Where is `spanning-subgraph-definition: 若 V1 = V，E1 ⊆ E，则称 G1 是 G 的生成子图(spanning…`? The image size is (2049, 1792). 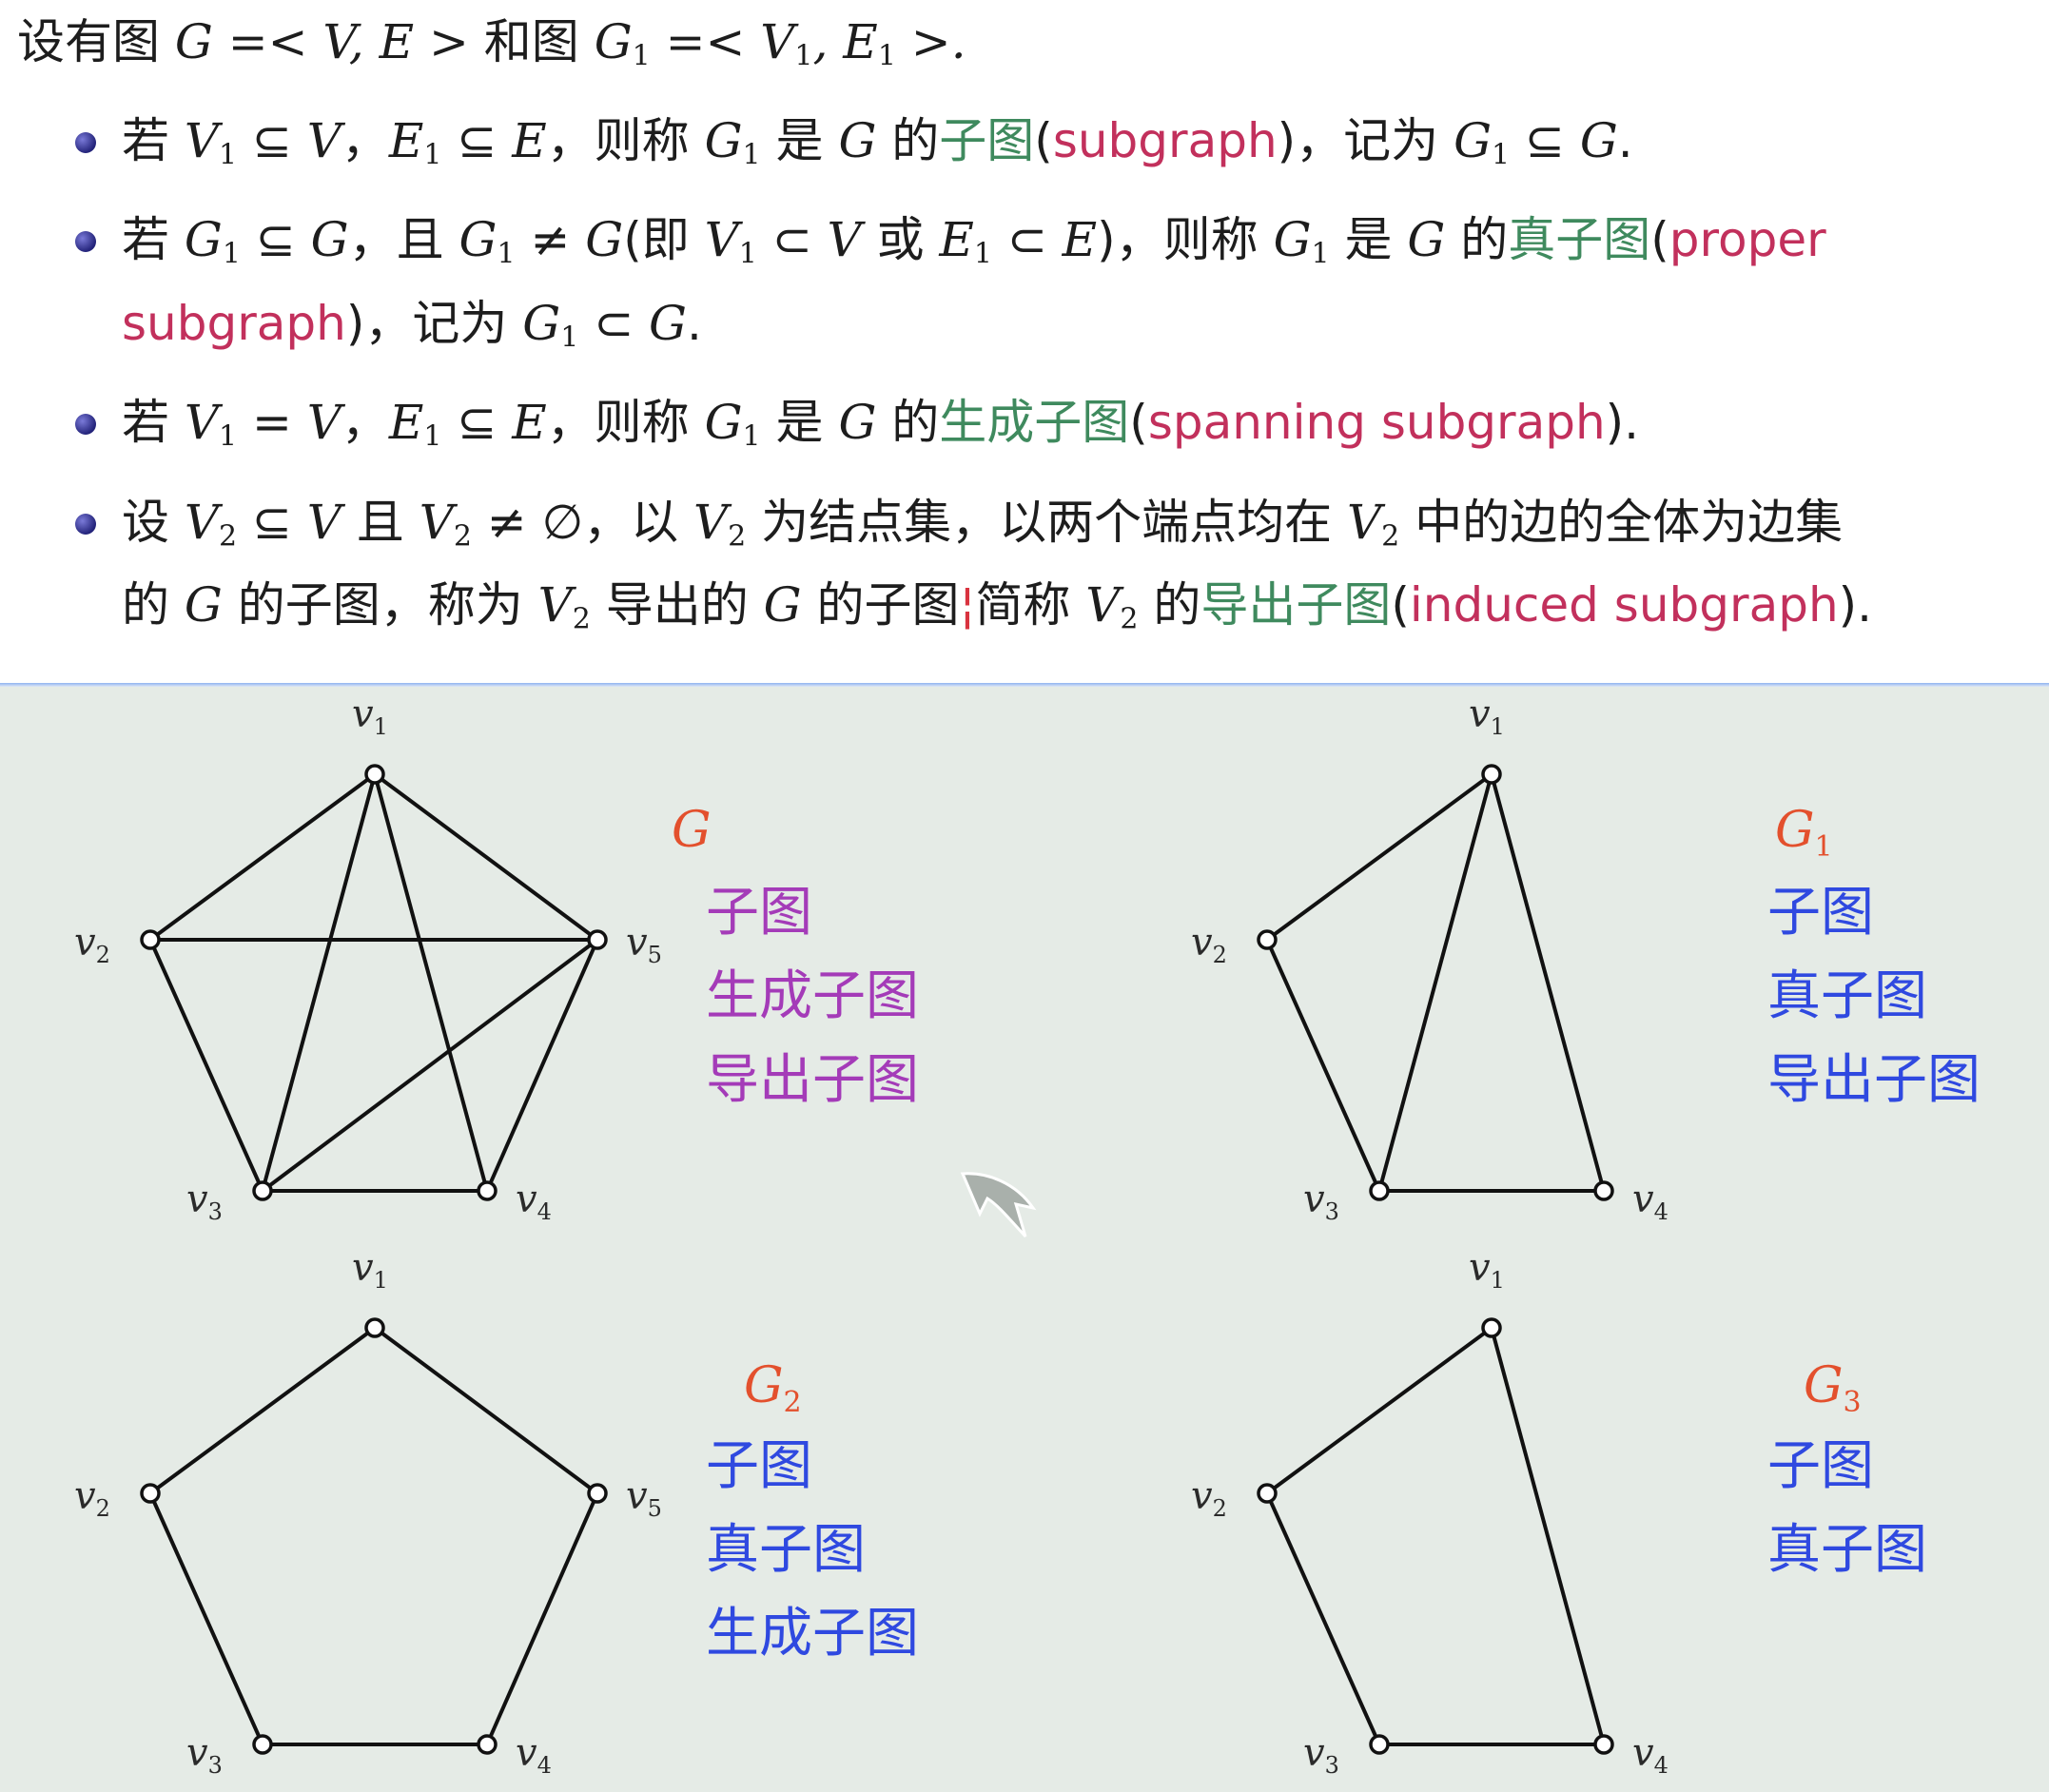 spanning-subgraph-definition: 若 V1 = V，E1 ⊆ E，则称 G1 是 G 的生成子图(spanning… is located at coordinates (881, 425).